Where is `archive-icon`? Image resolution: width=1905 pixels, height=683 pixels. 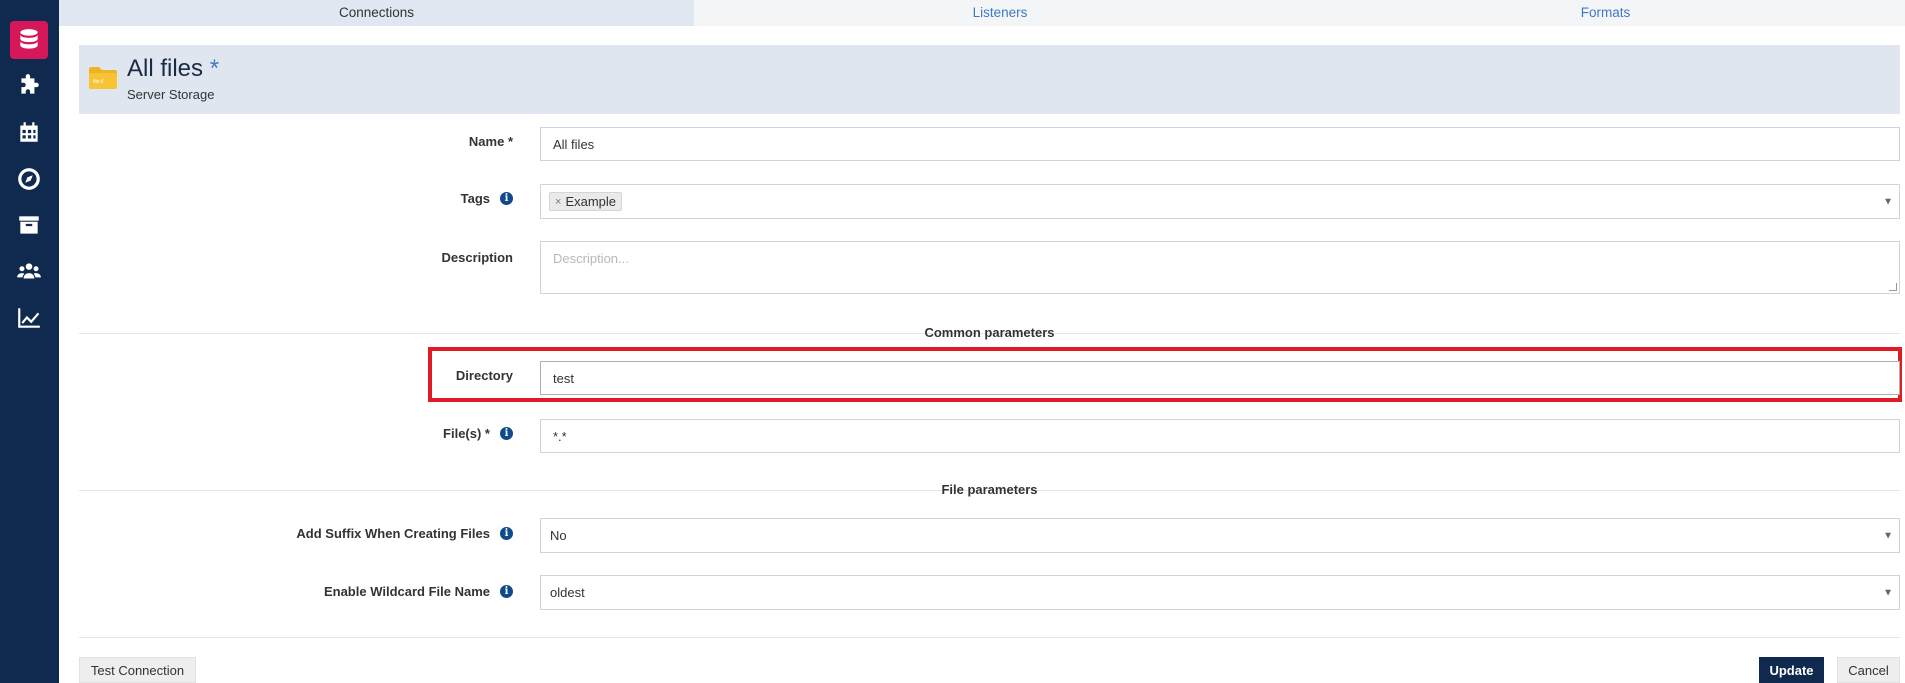
archive-icon is located at coordinates (29, 225).